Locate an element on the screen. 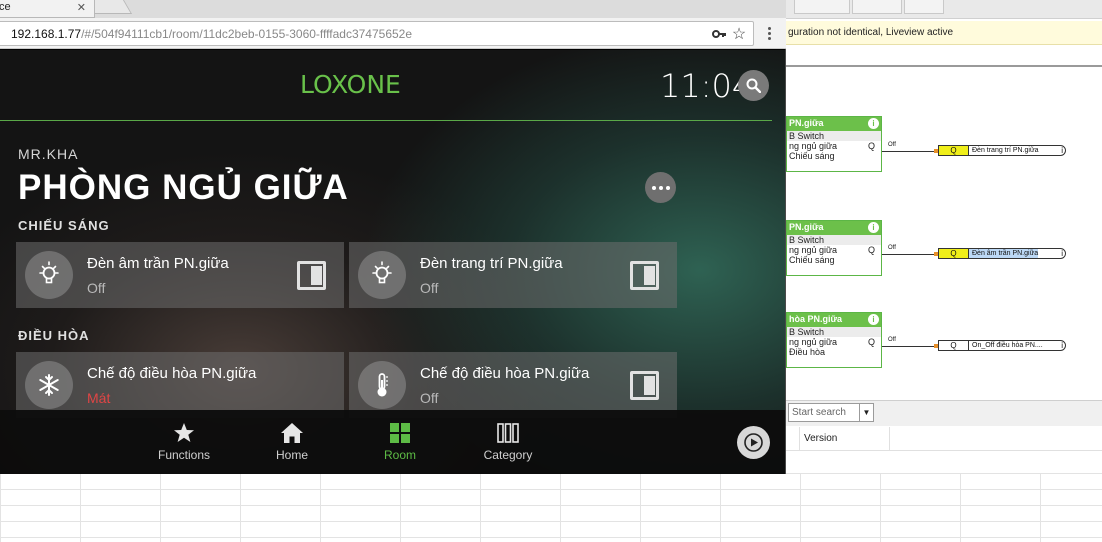  chevron-down-icon: ▼ is located at coordinates (866, 412).